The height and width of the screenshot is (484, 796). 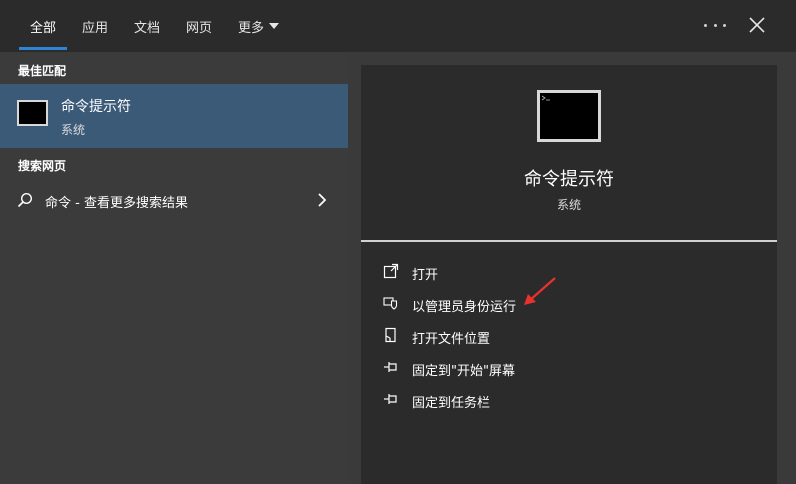 What do you see at coordinates (540, 291) in the screenshot?
I see `annotation-arrow-icon` at bounding box center [540, 291].